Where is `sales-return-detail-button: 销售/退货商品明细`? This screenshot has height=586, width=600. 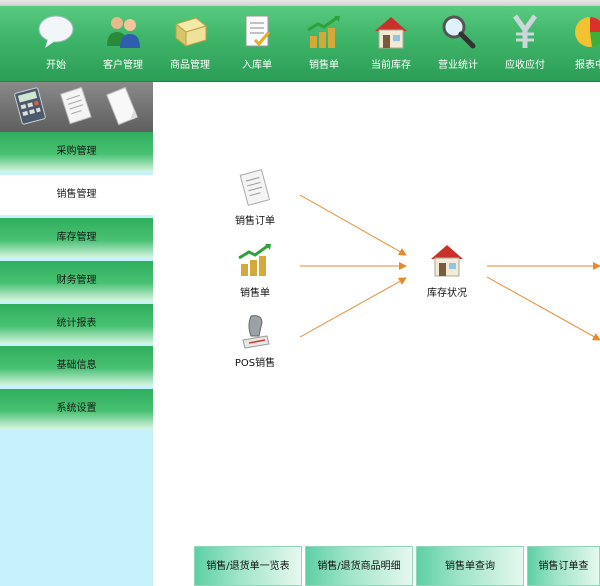
sales-return-detail-button: 销售/退货商品明细 is located at coordinates (359, 566).